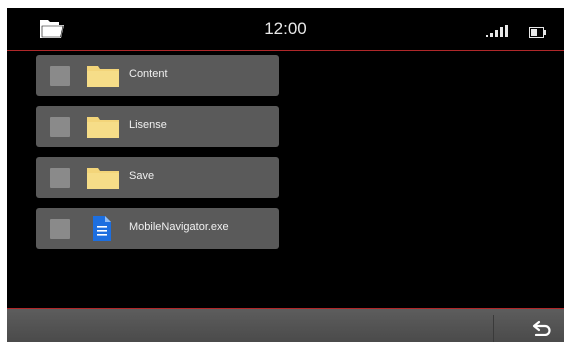 The image size is (571, 349). I want to click on list-item: MobileNavigator.exe, so click(157, 228).